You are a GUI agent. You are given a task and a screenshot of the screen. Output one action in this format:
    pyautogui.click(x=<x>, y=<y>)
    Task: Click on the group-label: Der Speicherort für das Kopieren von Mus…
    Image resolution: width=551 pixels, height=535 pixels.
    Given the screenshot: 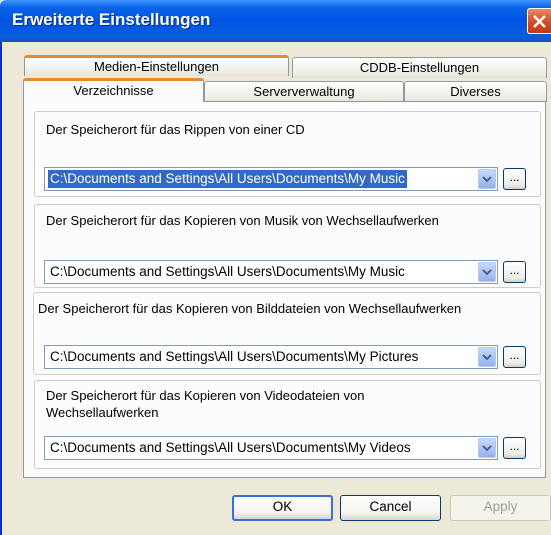 What is the action you would take?
    pyautogui.click(x=242, y=220)
    